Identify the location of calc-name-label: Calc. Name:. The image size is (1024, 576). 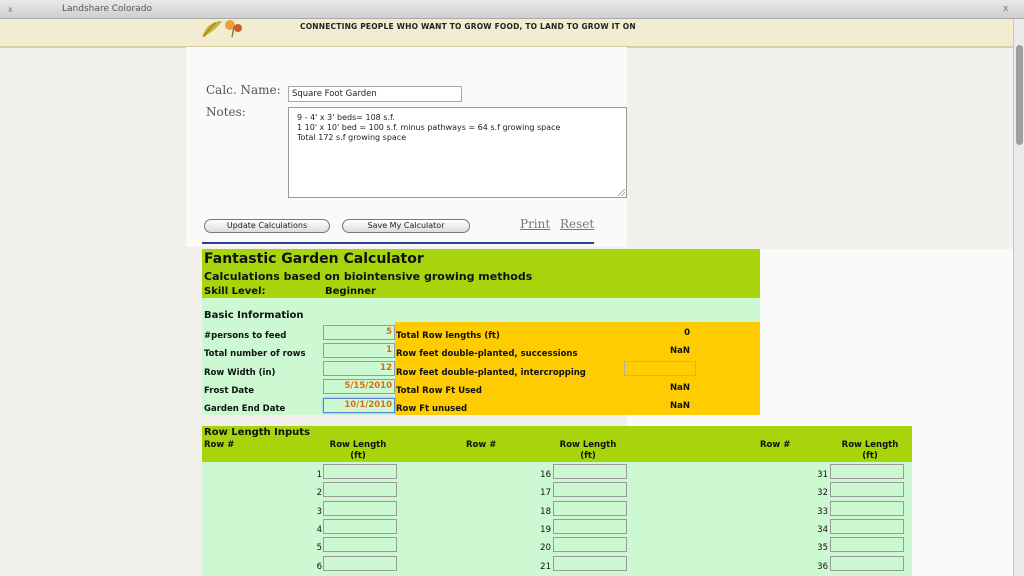
(243, 90).